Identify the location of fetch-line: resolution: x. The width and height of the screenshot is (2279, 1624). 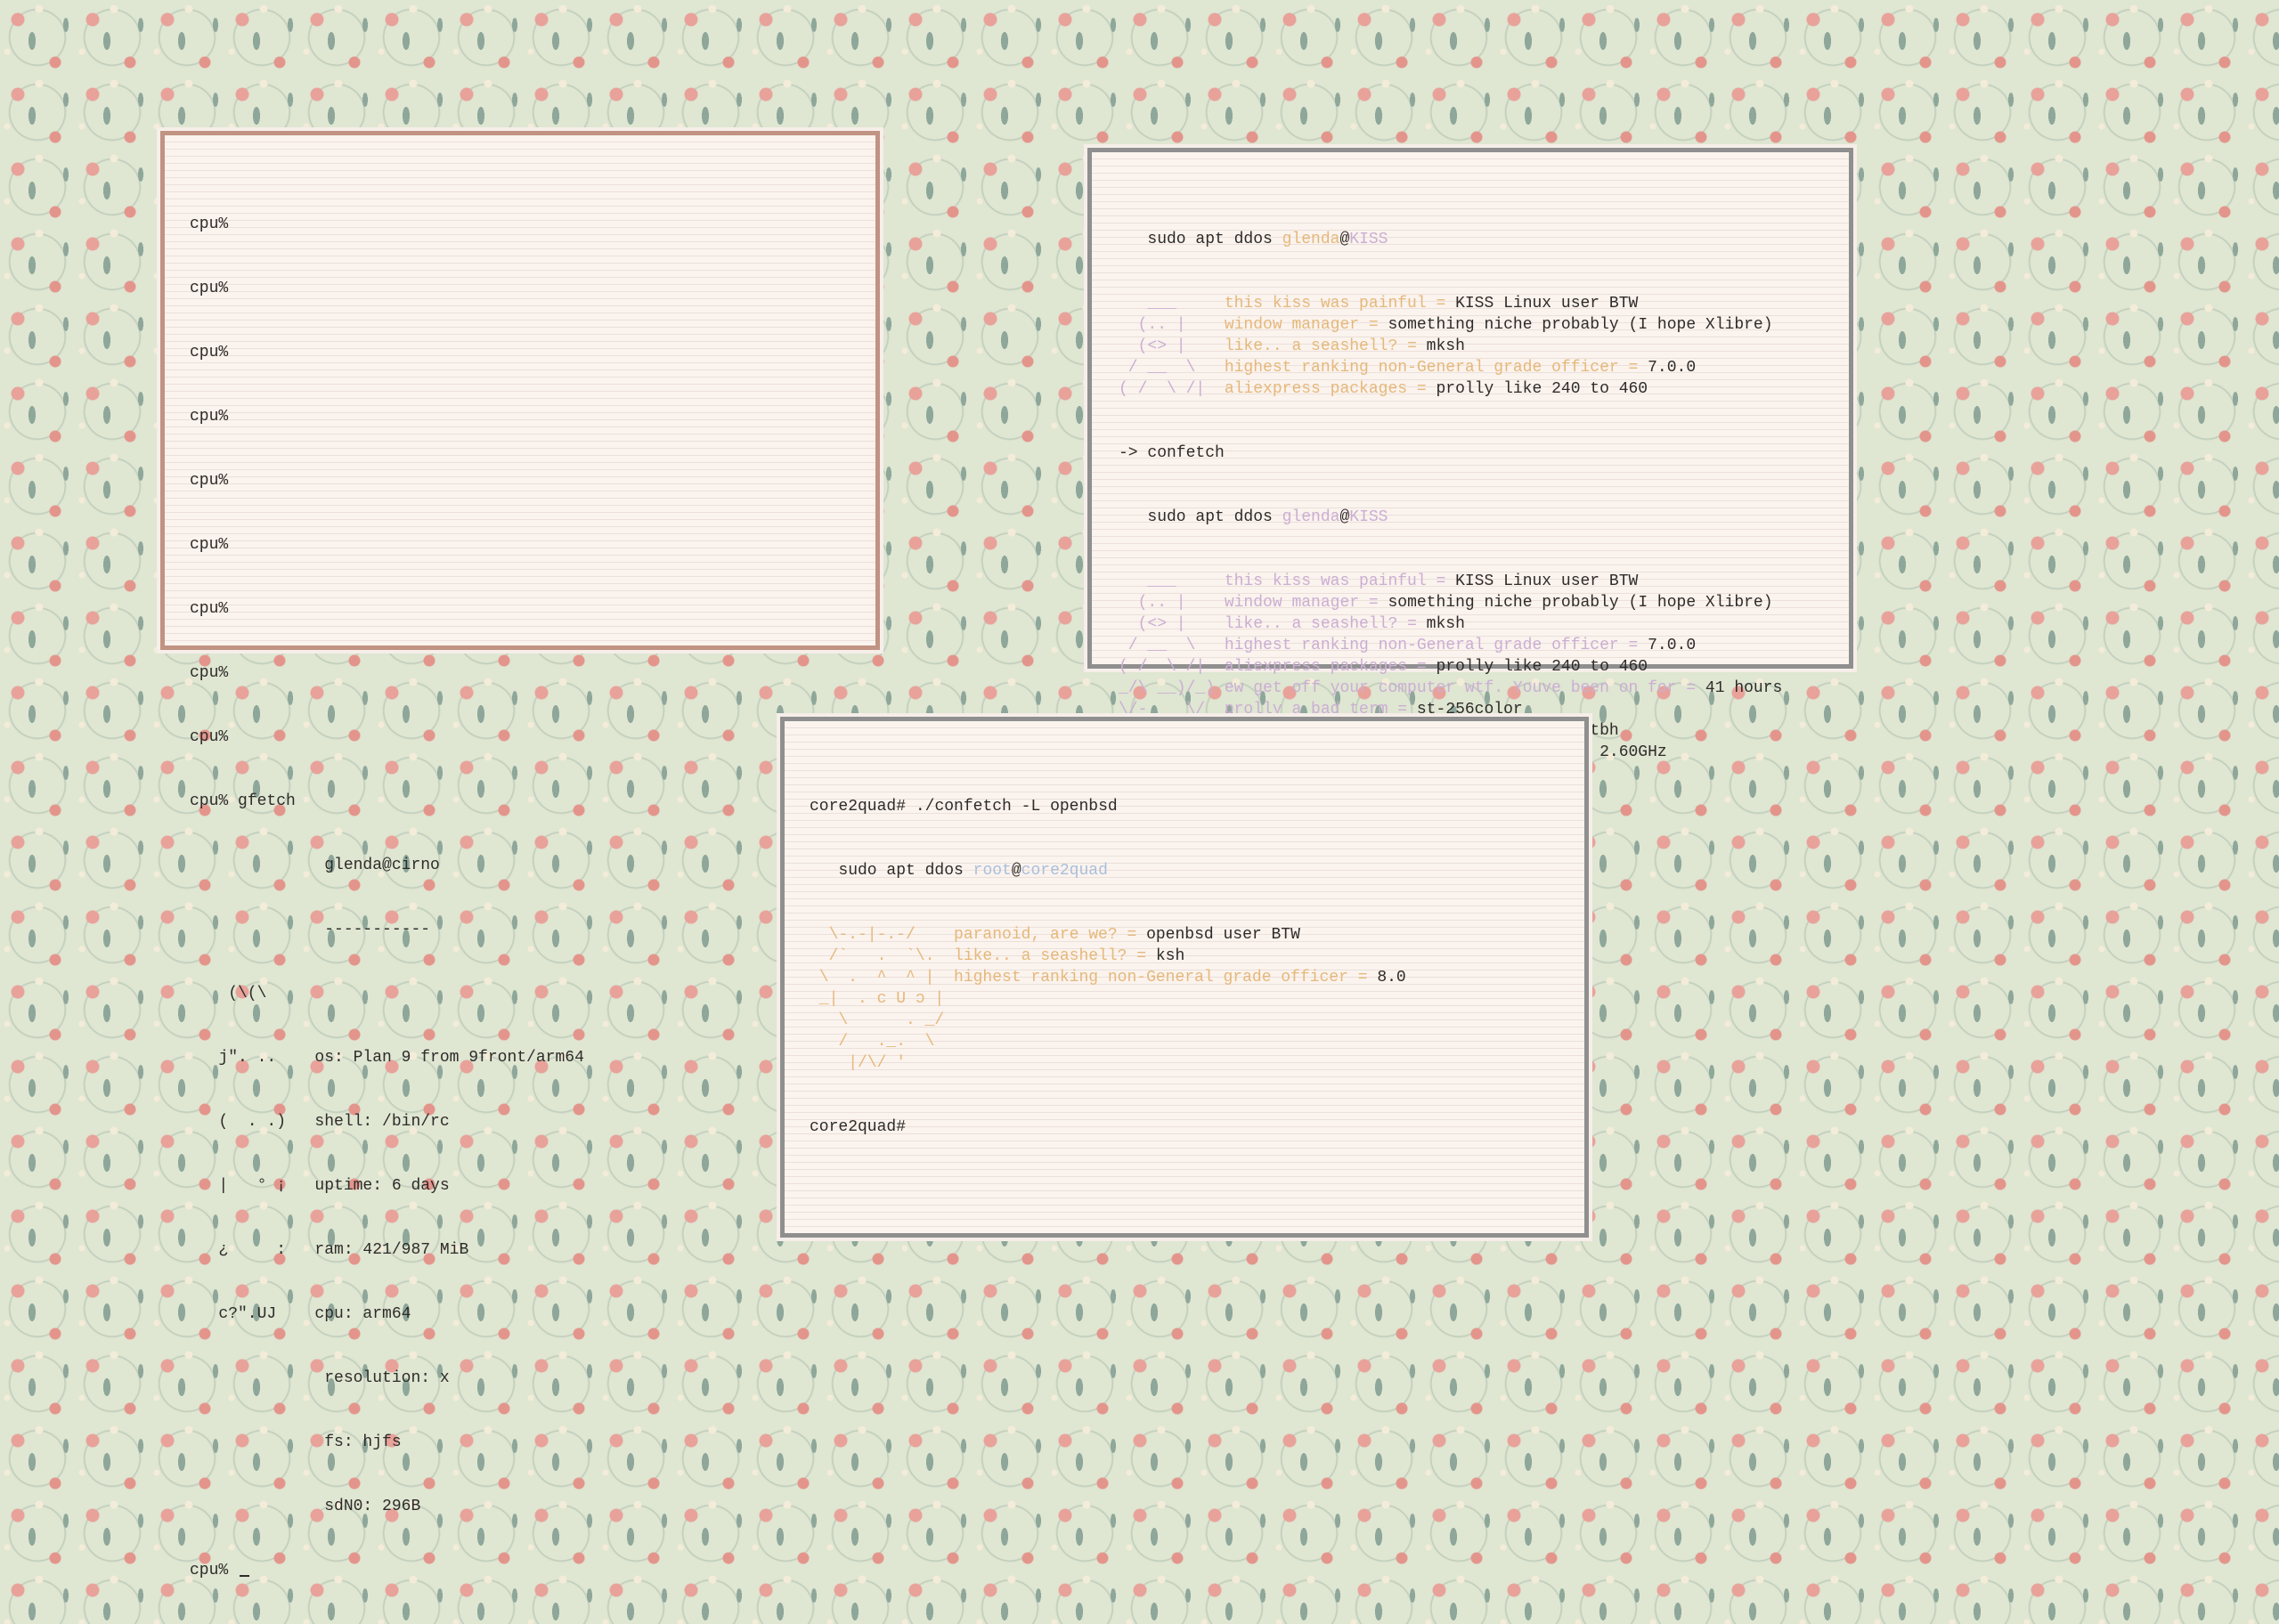
(320, 1378).